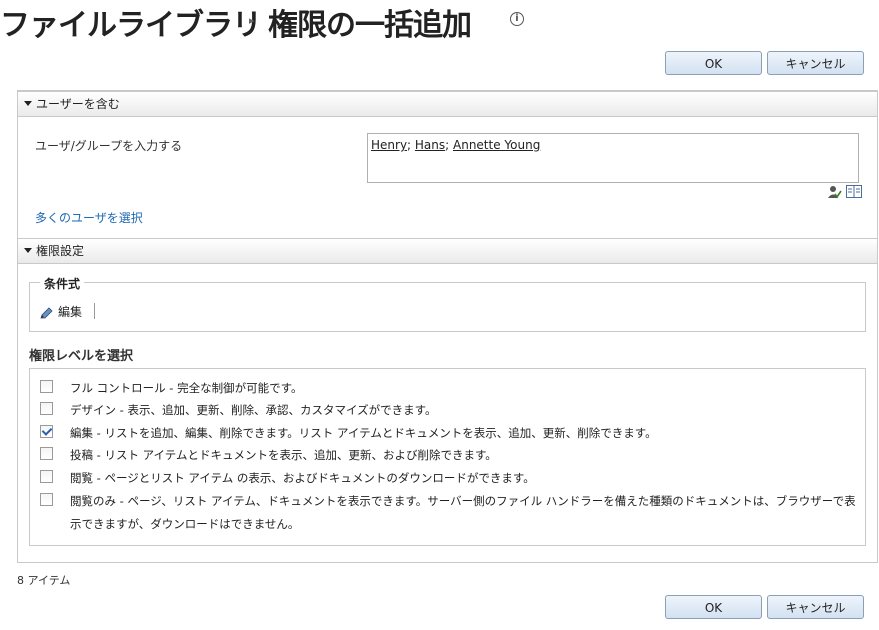  Describe the element at coordinates (815, 607) in the screenshot. I see `cancel-button-bottom: キャンセル` at that location.